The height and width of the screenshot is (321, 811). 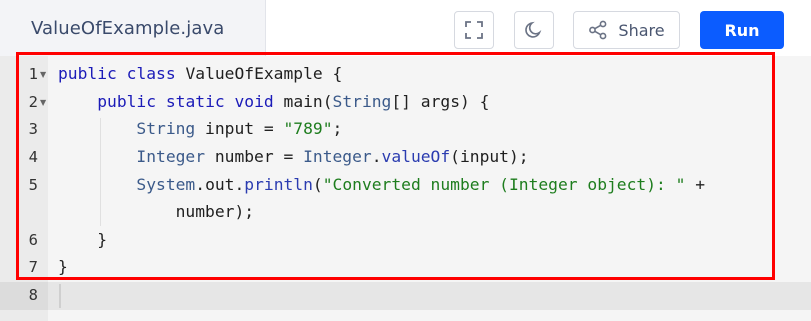 I want to click on fullscreen-button, so click(x=474, y=30).